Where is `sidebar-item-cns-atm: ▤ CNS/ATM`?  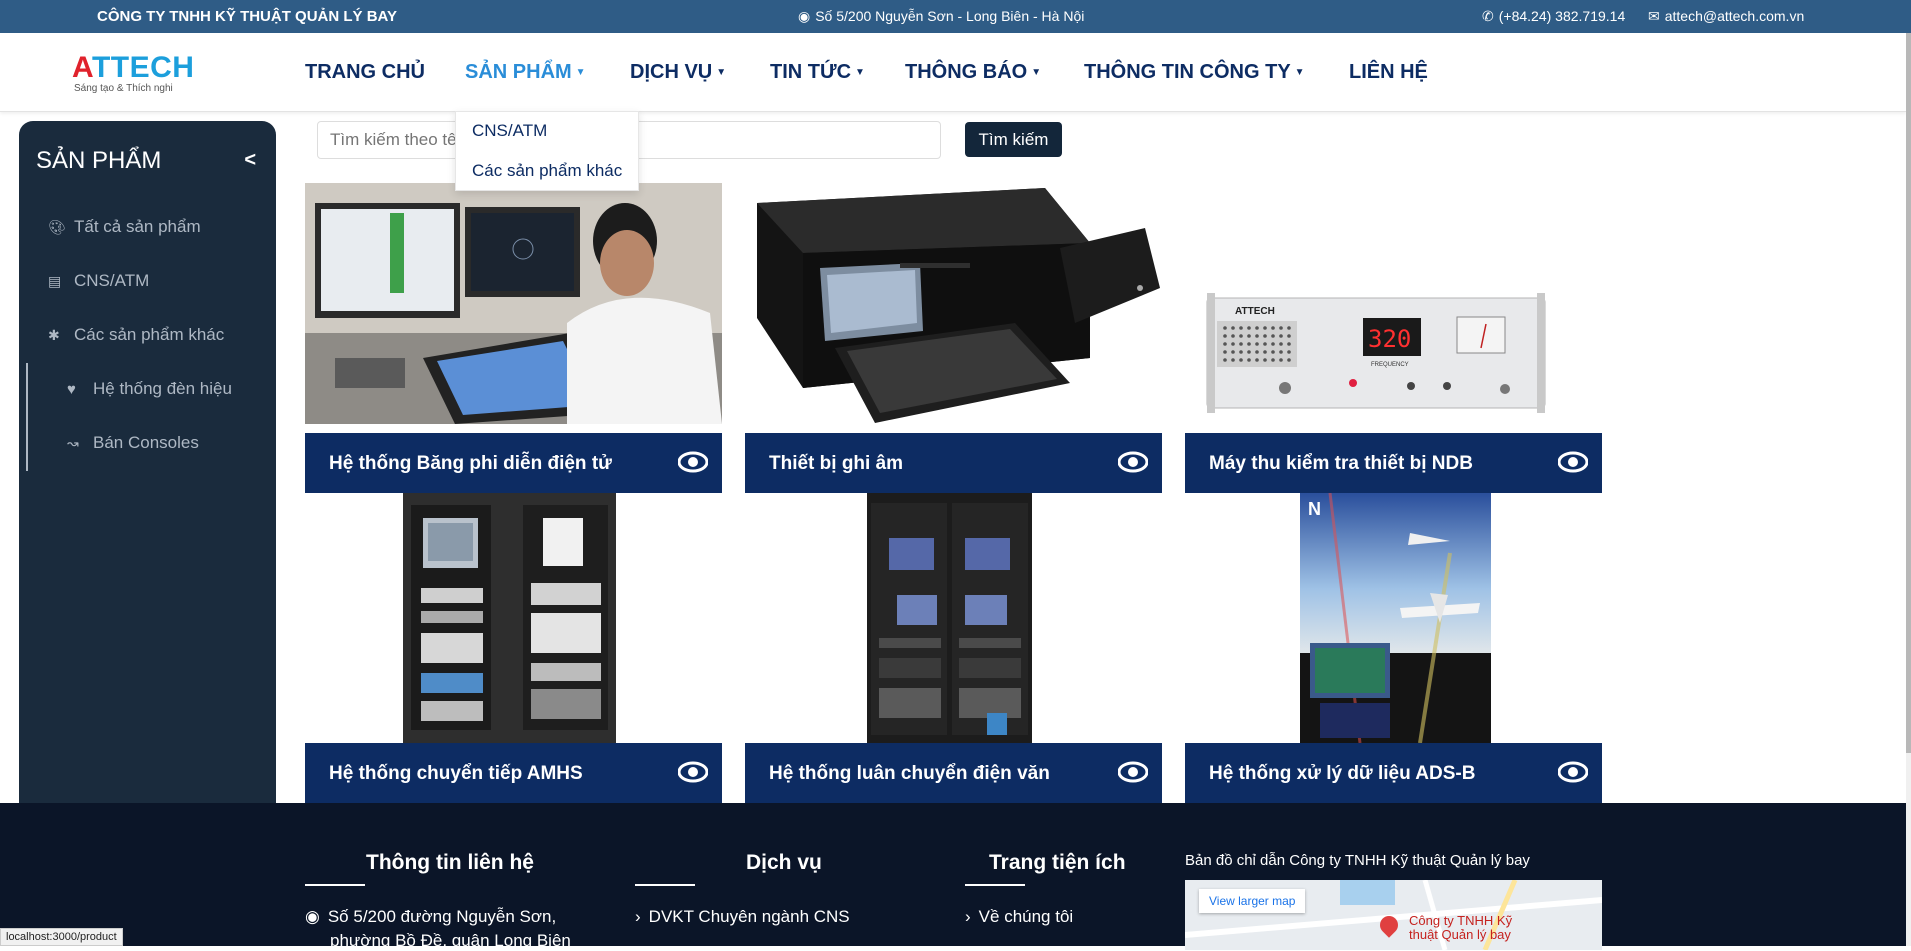 sidebar-item-cns-atm: ▤ CNS/ATM is located at coordinates (98, 281).